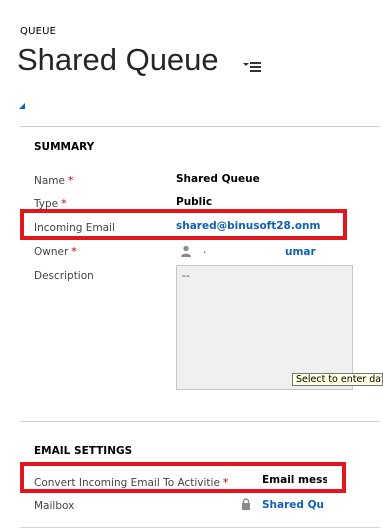  What do you see at coordinates (337, 379) in the screenshot?
I see `description-tooltip: Select to enter dat` at bounding box center [337, 379].